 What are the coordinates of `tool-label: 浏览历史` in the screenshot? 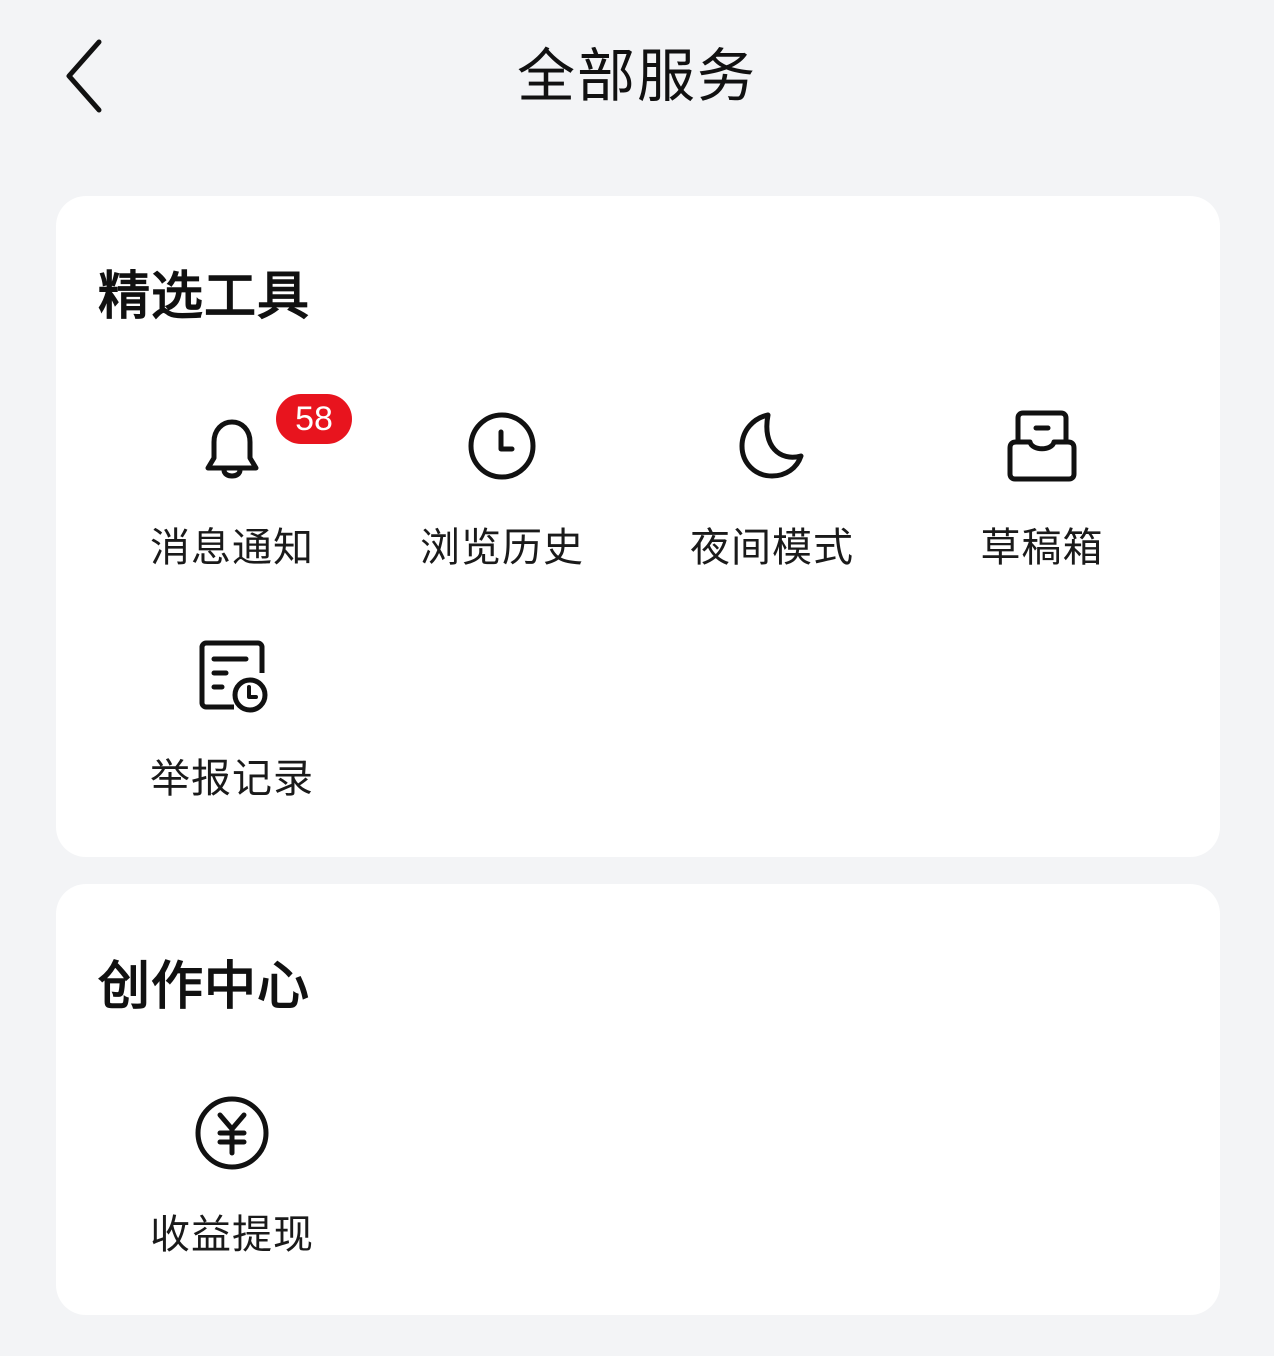 It's located at (502, 548).